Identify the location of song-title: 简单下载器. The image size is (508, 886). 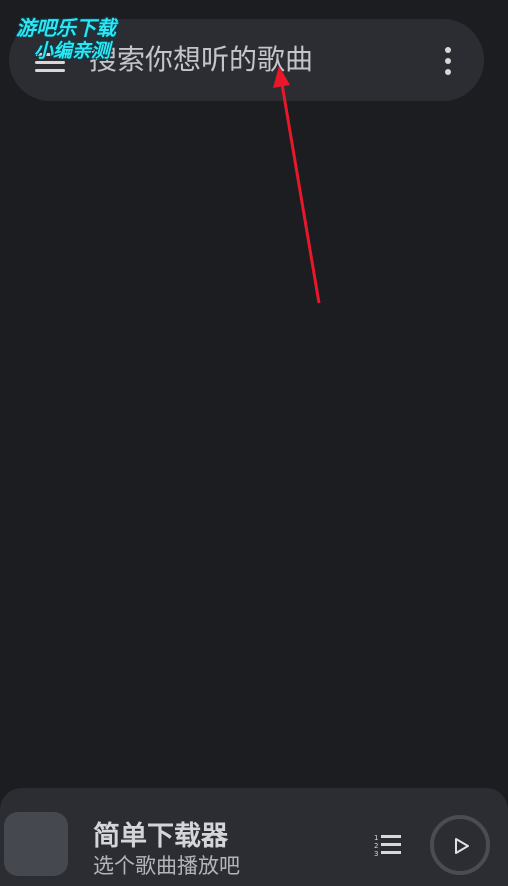
(160, 836).